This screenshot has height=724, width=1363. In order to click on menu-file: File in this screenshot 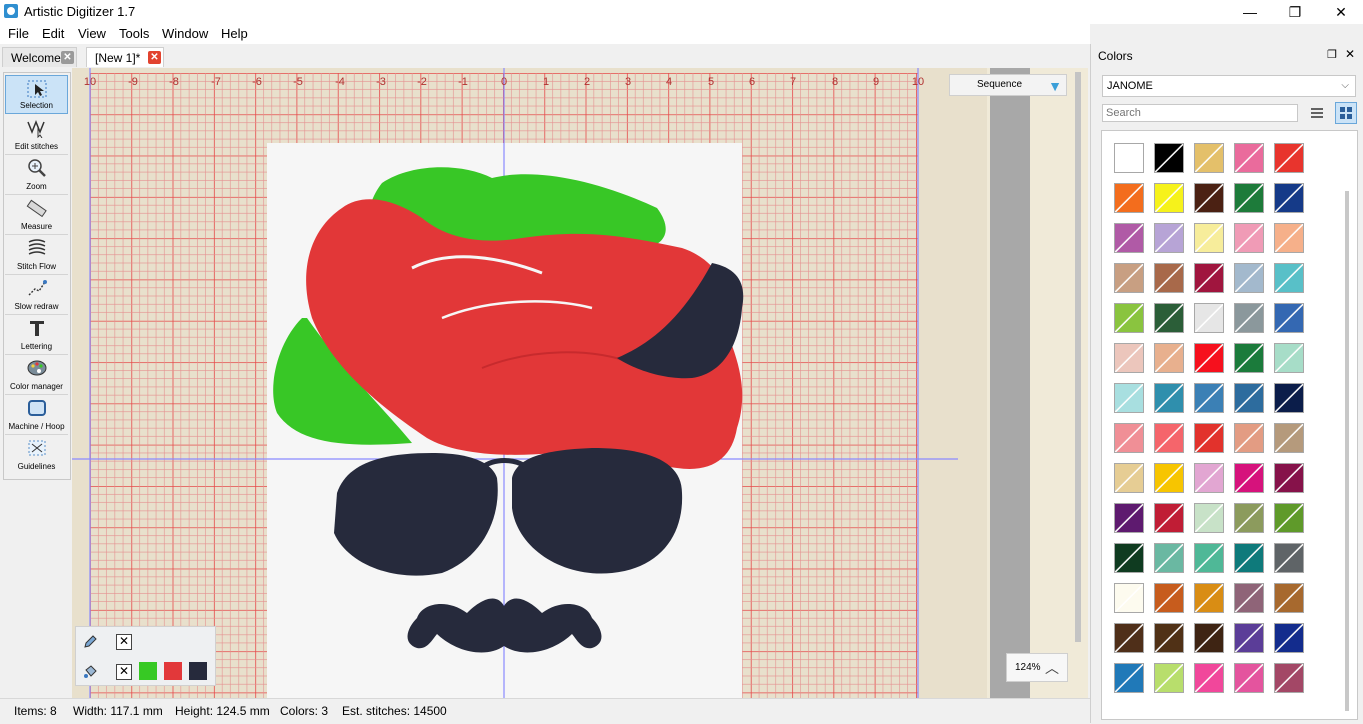, I will do `click(18, 33)`.